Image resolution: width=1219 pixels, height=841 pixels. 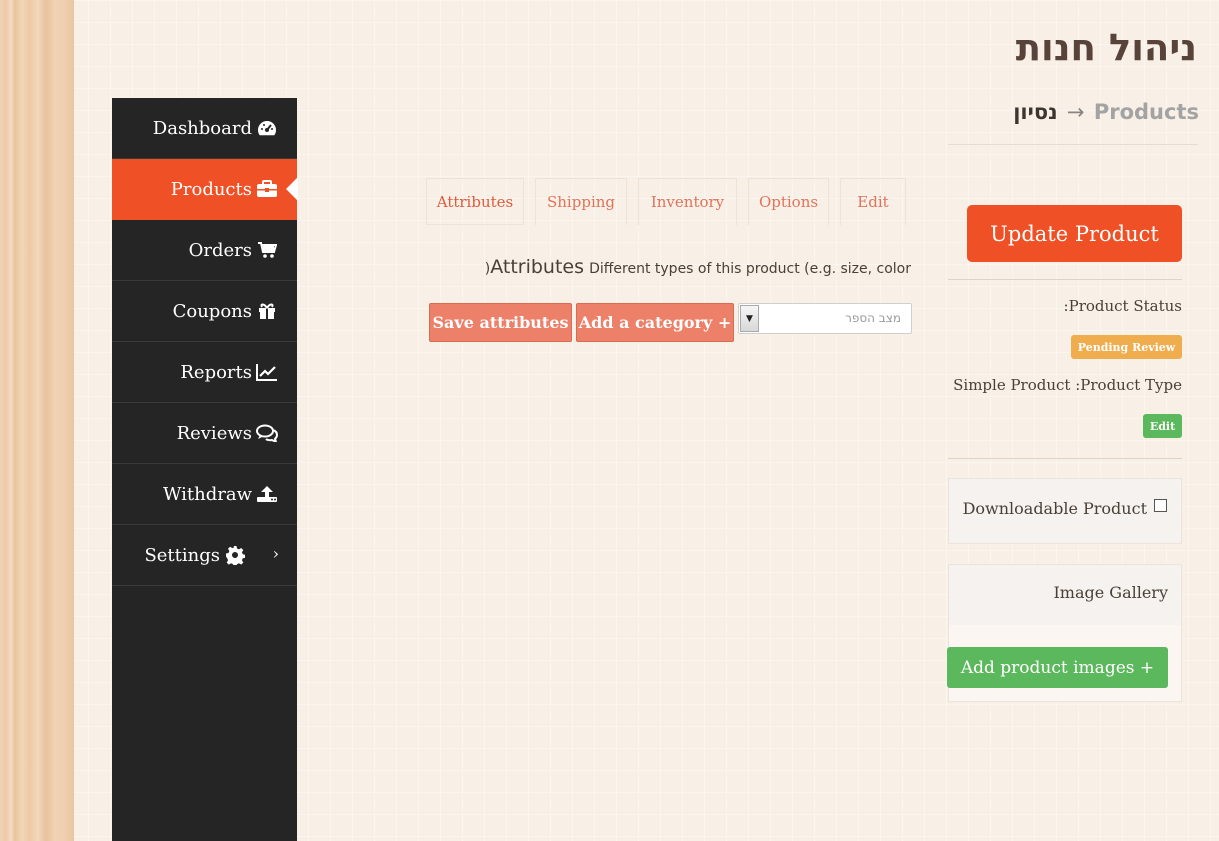 What do you see at coordinates (1057, 667) in the screenshot?
I see `add-product-images-button: Add product images +` at bounding box center [1057, 667].